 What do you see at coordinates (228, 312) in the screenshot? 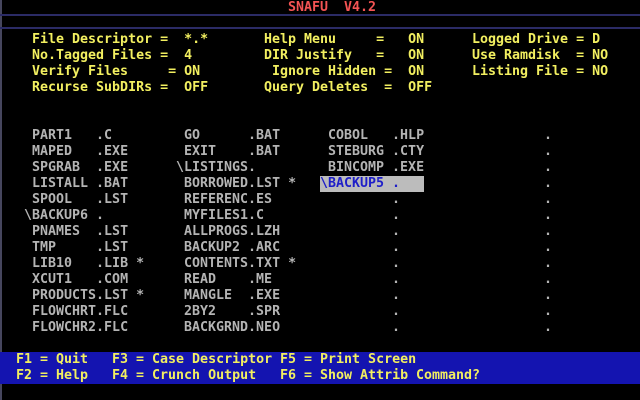
I see `file-entry: 2BY2 .SPR` at bounding box center [228, 312].